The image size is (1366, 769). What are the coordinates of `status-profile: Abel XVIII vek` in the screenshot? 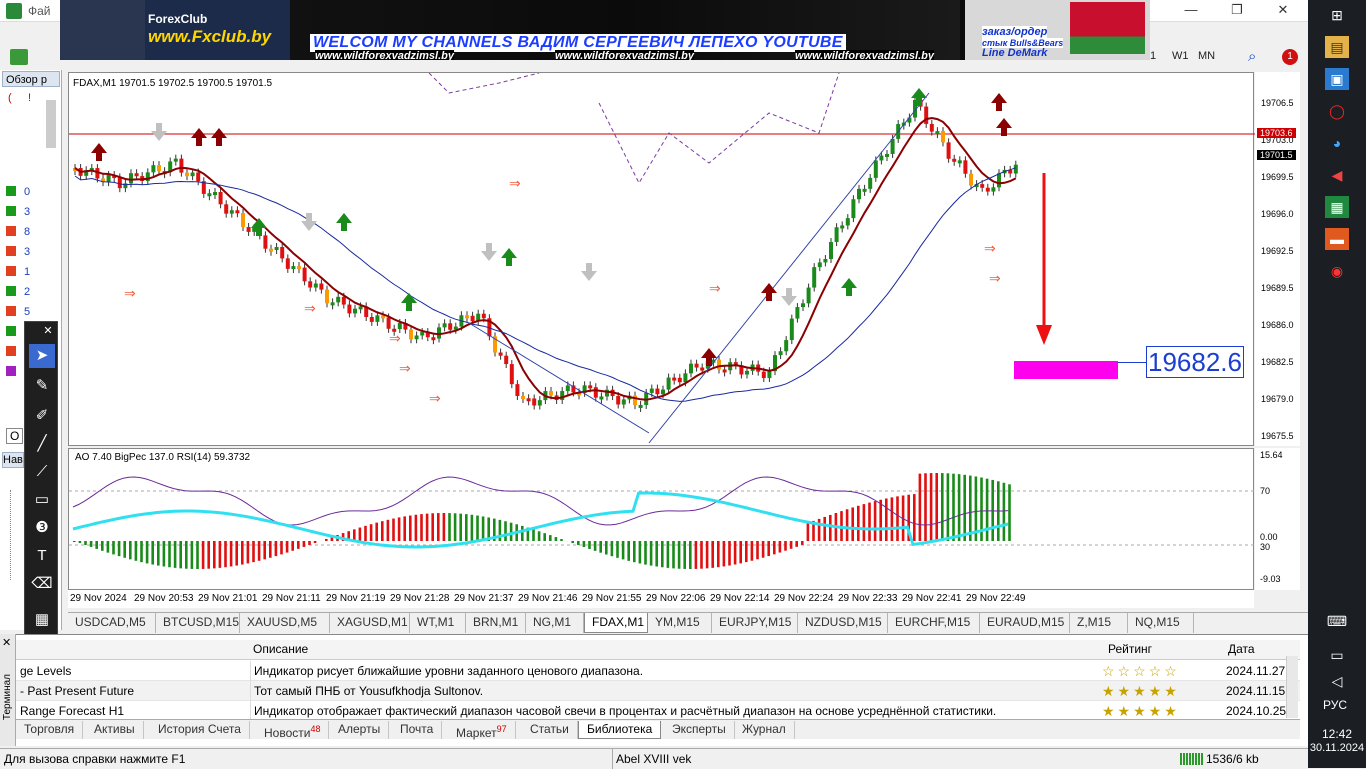 It's located at (653, 759).